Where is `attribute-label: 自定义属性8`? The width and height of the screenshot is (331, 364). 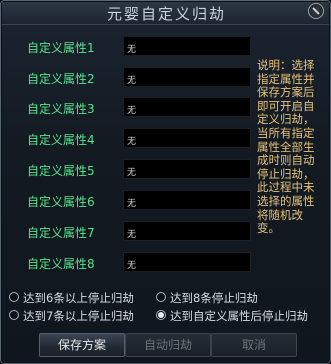
attribute-label: 自定义属性8 is located at coordinates (61, 264).